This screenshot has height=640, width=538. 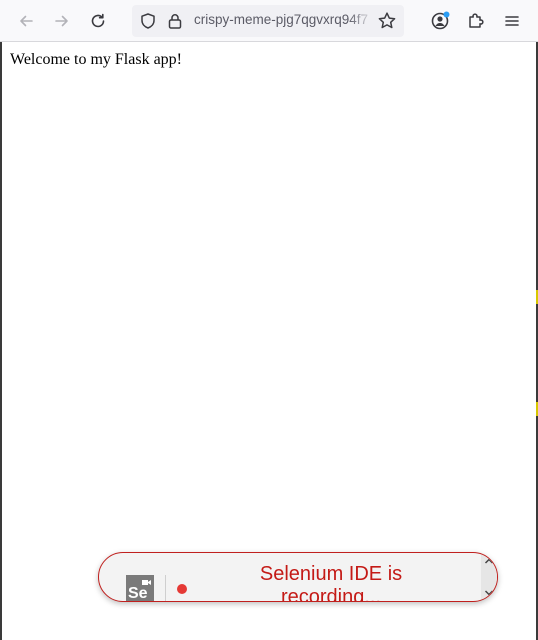 I want to click on account-button, so click(x=440, y=21).